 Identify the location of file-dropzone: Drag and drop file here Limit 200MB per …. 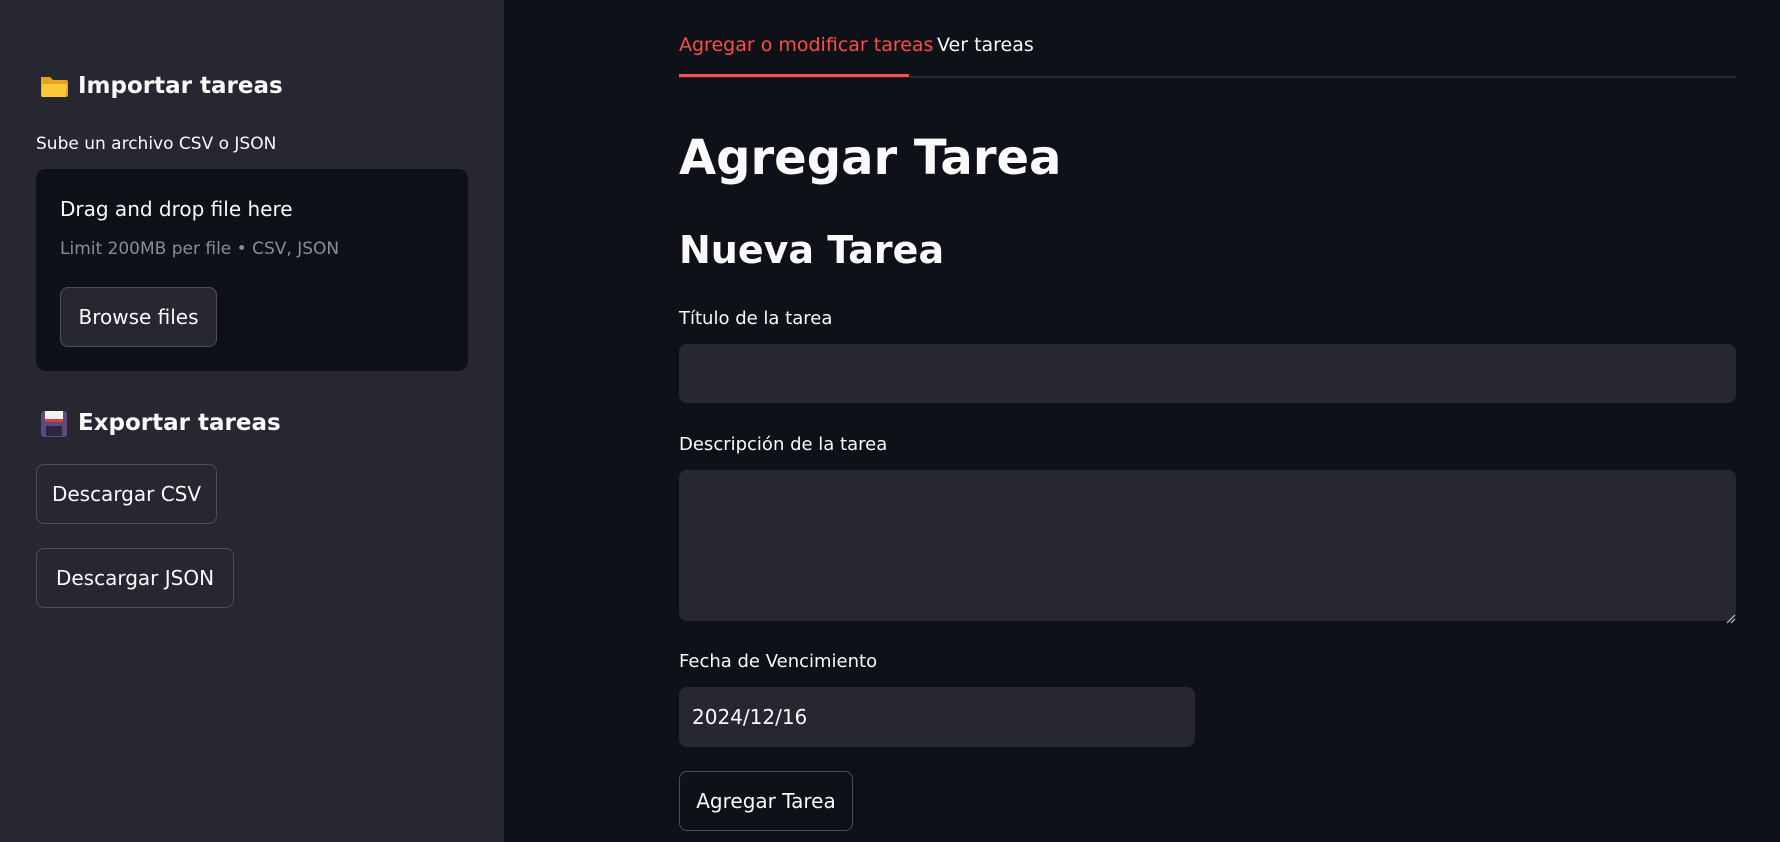
(252, 270).